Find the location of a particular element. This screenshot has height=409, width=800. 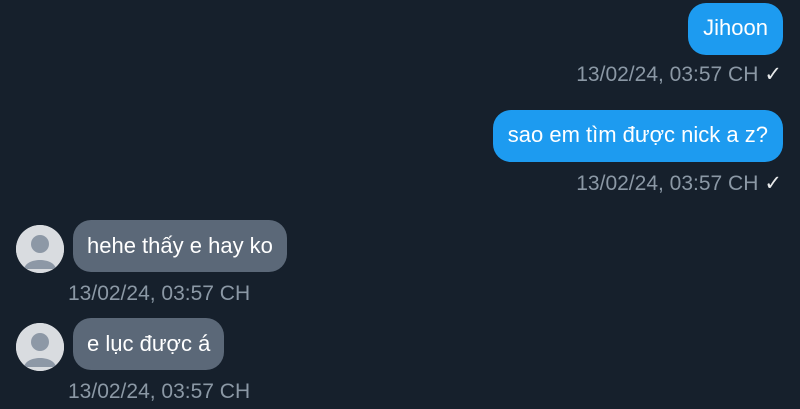

message-text: e lục được á is located at coordinates (149, 343).